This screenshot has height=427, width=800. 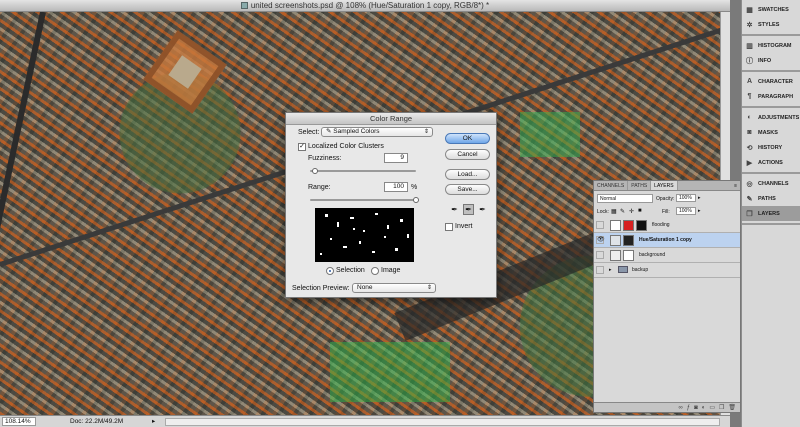 What do you see at coordinates (467, 138) in the screenshot?
I see `ok-button: OK` at bounding box center [467, 138].